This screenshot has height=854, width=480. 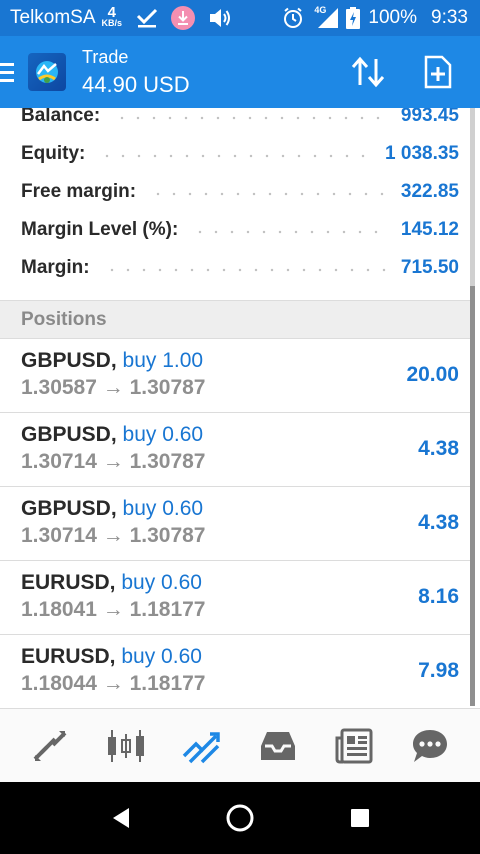 I want to click on profit-total: 44.90 USD, so click(x=136, y=84).